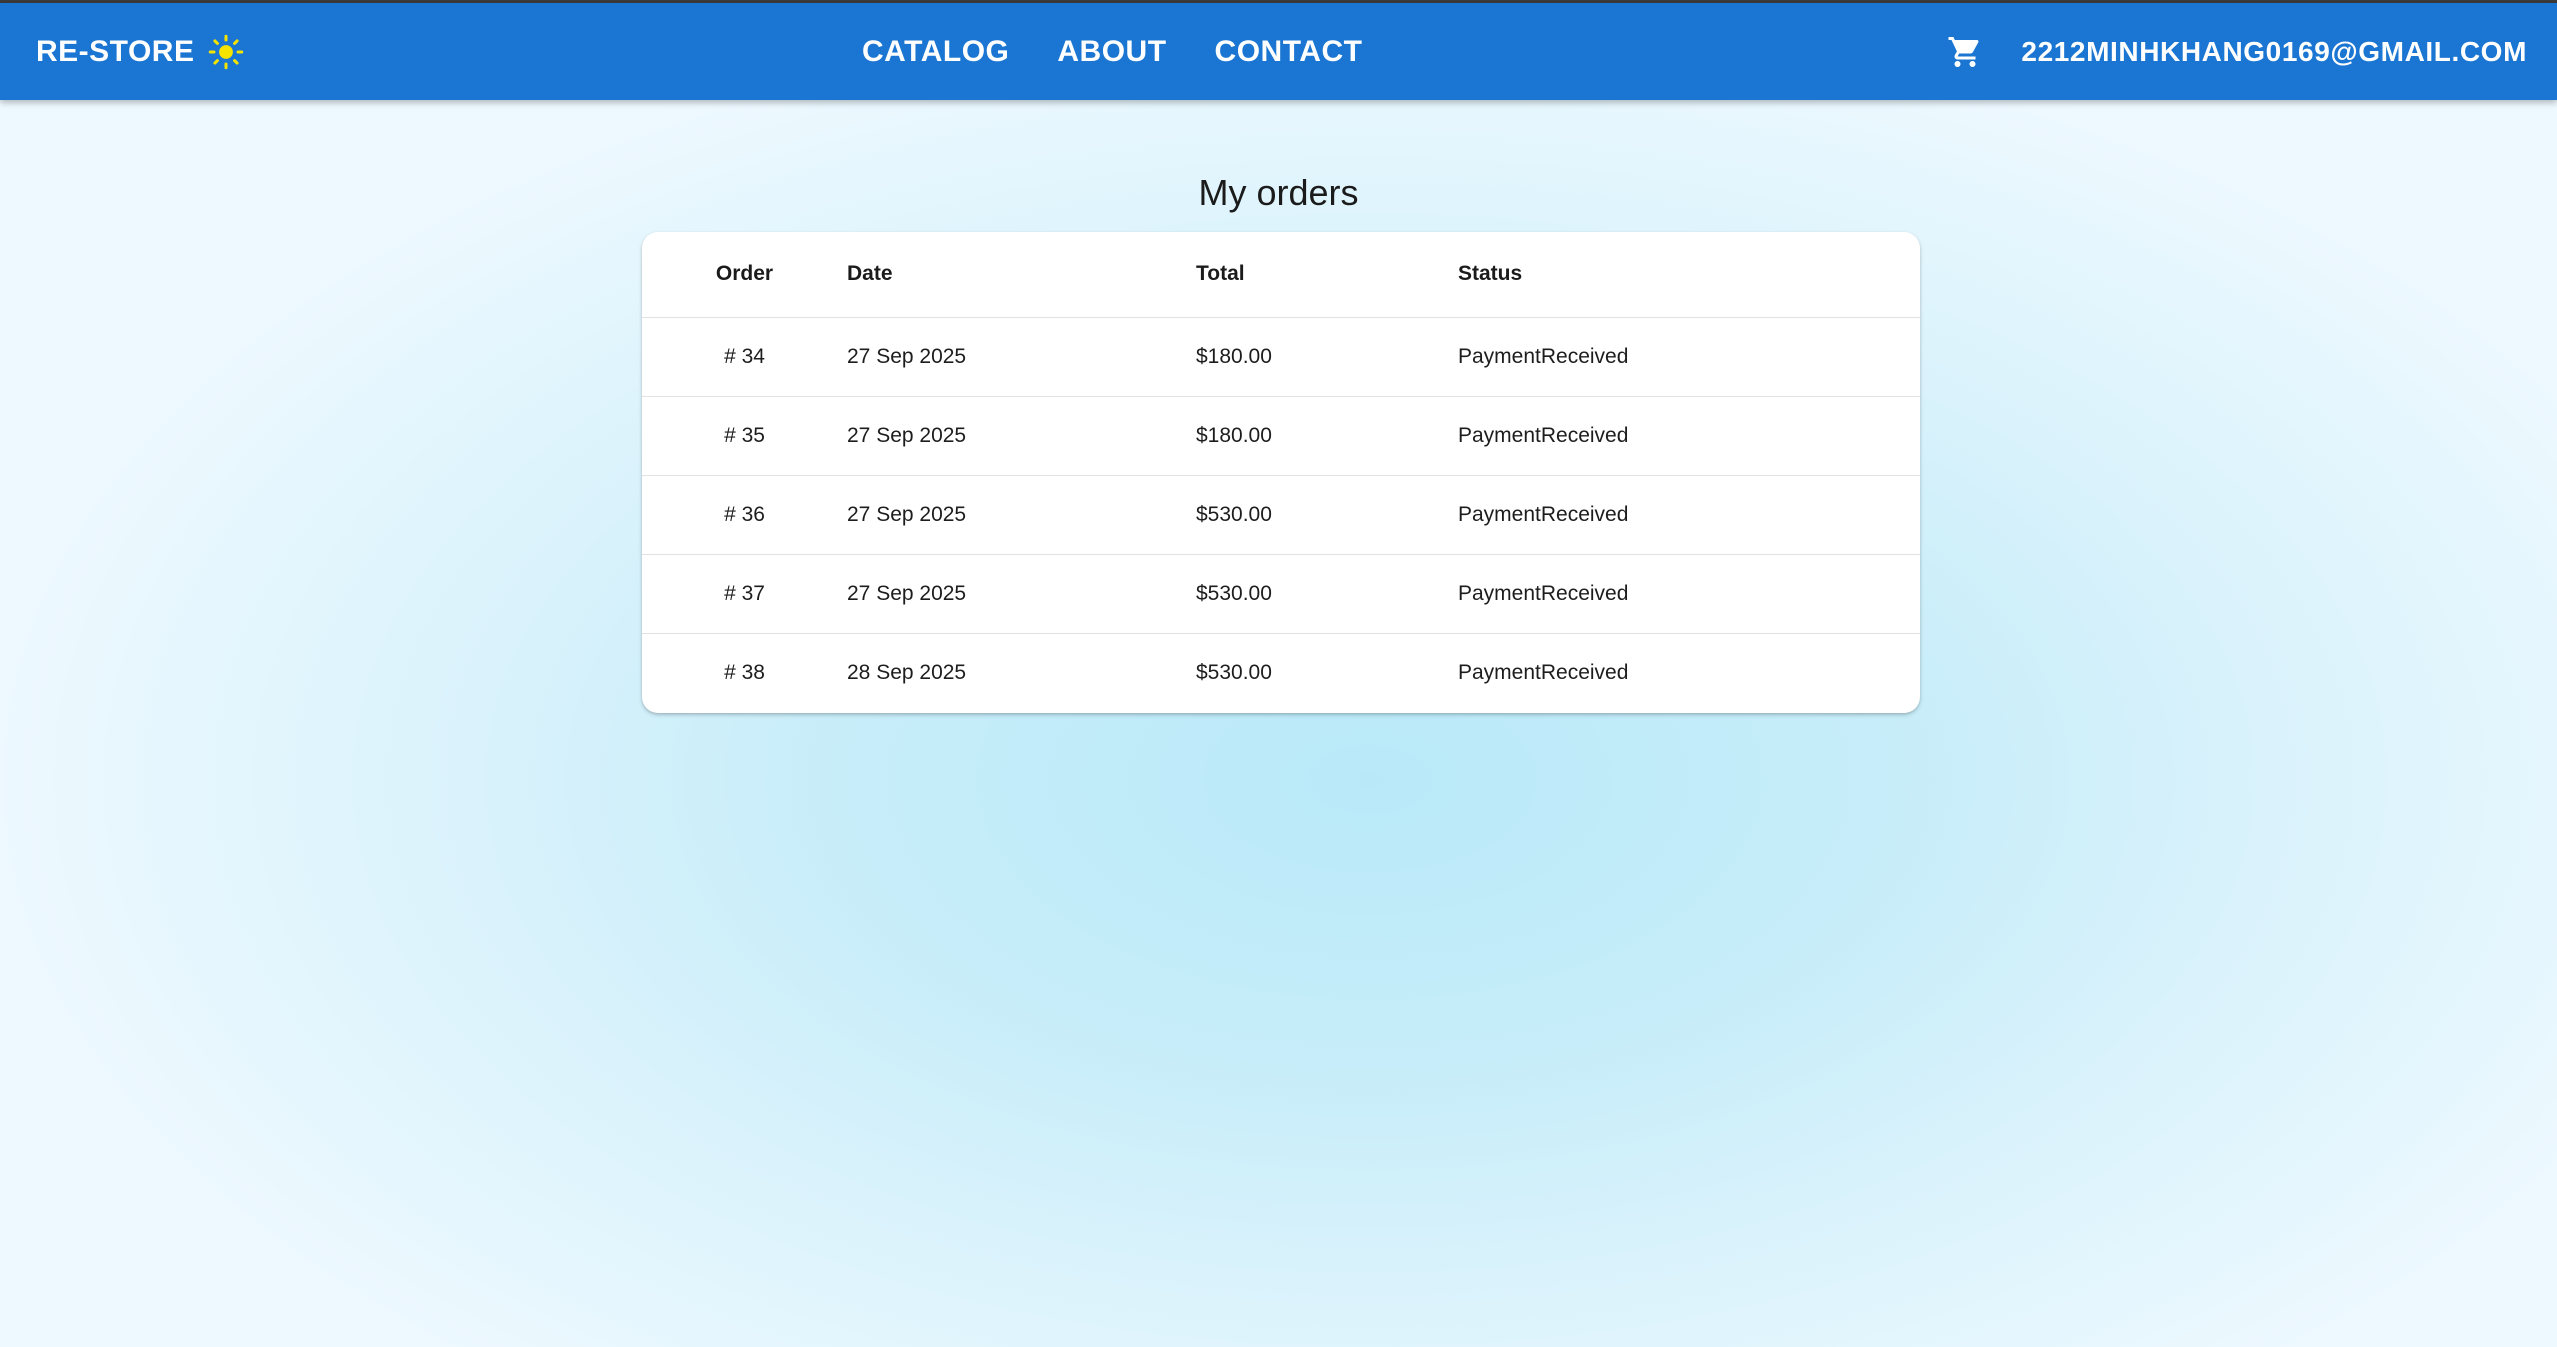 The width and height of the screenshot is (2557, 1347). What do you see at coordinates (744, 514) in the screenshot?
I see `order-number: # 36` at bounding box center [744, 514].